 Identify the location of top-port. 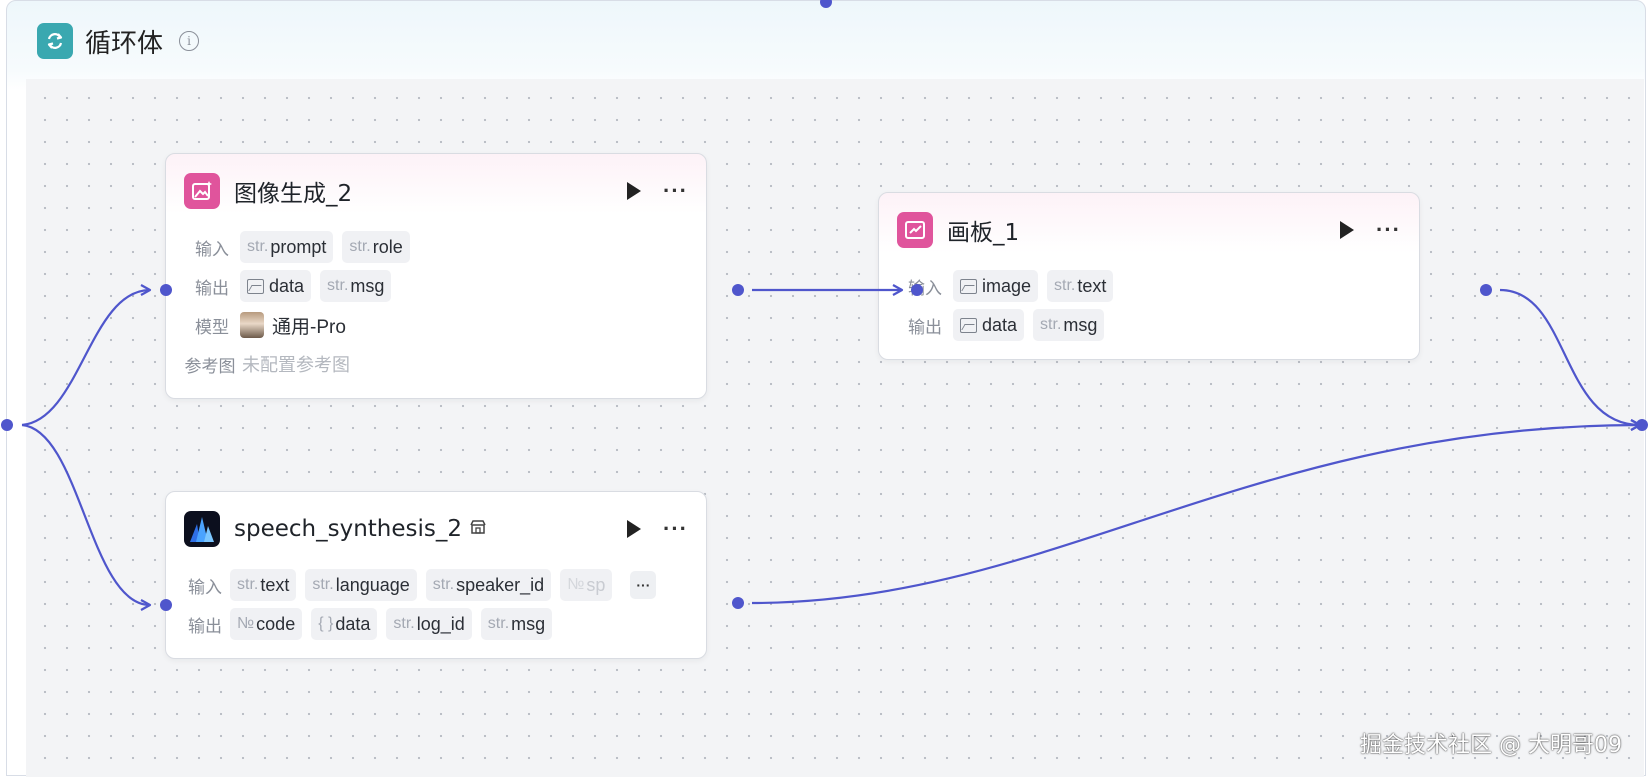
(826, 4).